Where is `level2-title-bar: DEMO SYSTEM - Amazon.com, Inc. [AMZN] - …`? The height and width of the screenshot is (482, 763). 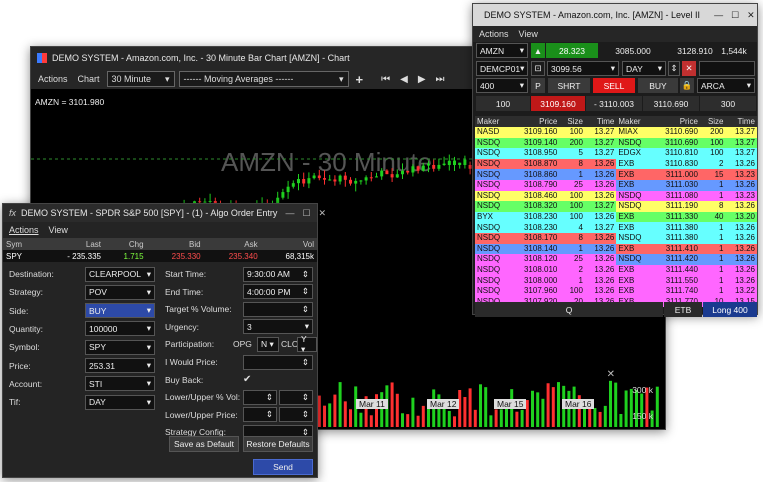
level2-title-bar: DEMO SYSTEM - Amazon.com, Inc. [AMZN] - … is located at coordinates (615, 15).